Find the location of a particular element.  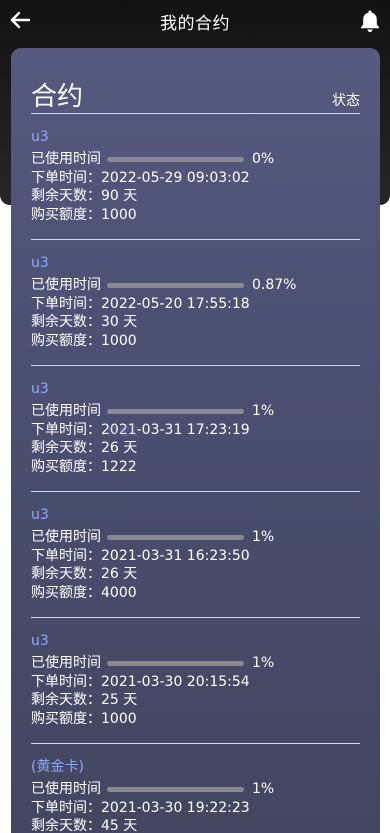

purchase-amount-value: 1222 is located at coordinates (119, 467).